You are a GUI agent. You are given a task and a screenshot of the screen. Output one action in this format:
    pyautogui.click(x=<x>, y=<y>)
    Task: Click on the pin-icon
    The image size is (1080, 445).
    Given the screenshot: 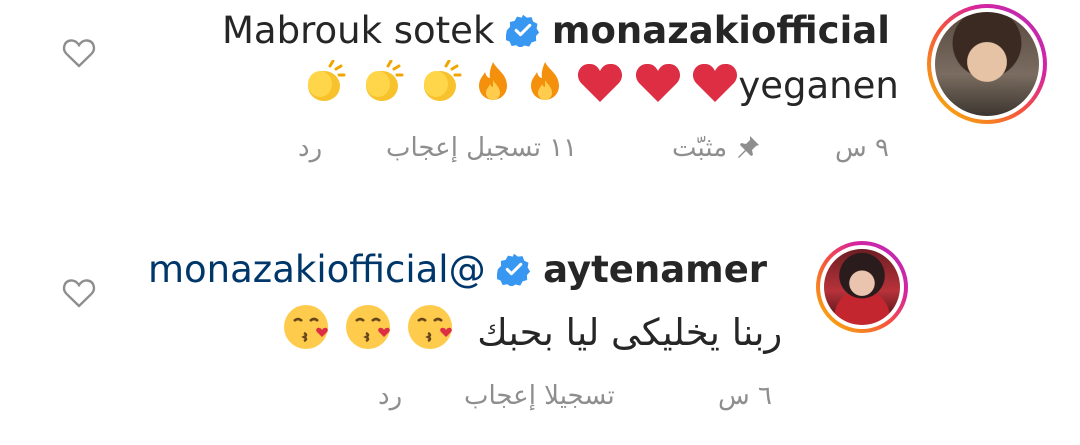 What is the action you would take?
    pyautogui.click(x=749, y=147)
    